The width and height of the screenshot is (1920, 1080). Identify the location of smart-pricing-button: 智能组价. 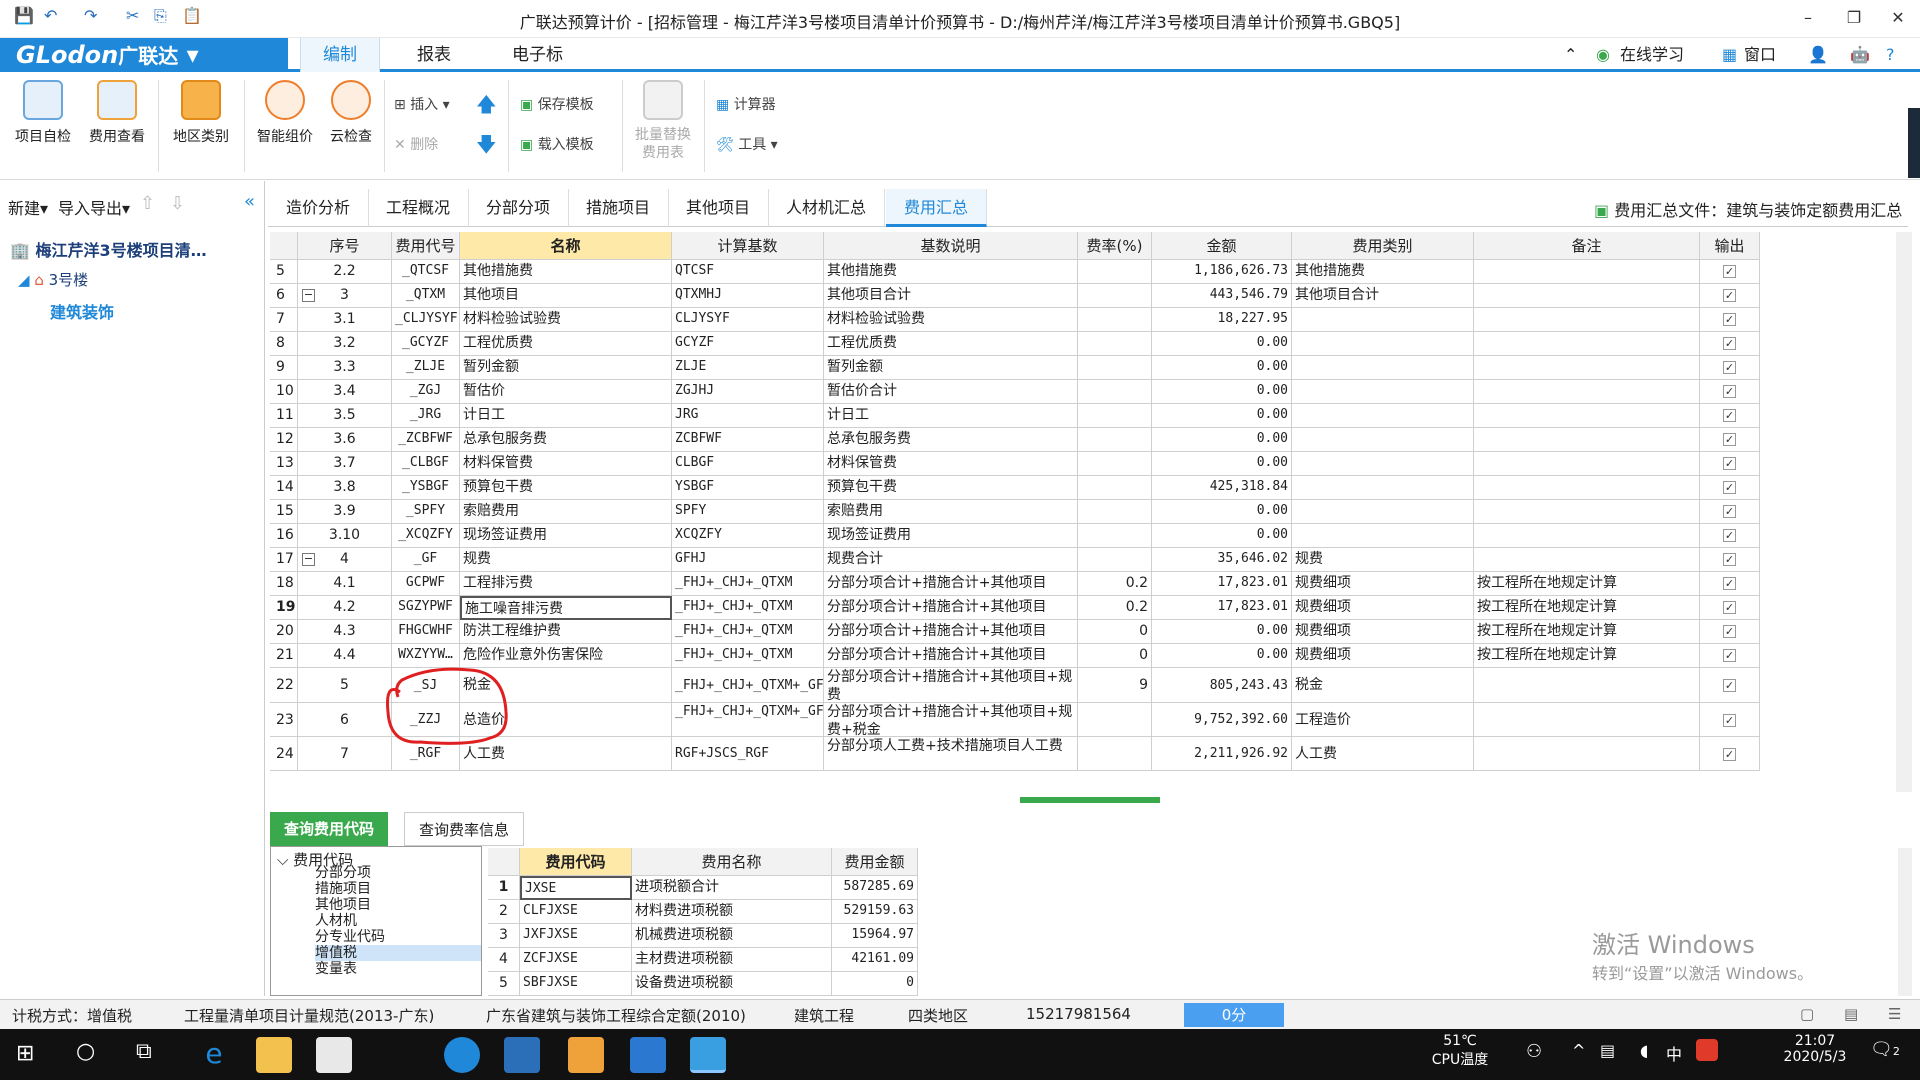
(285, 113).